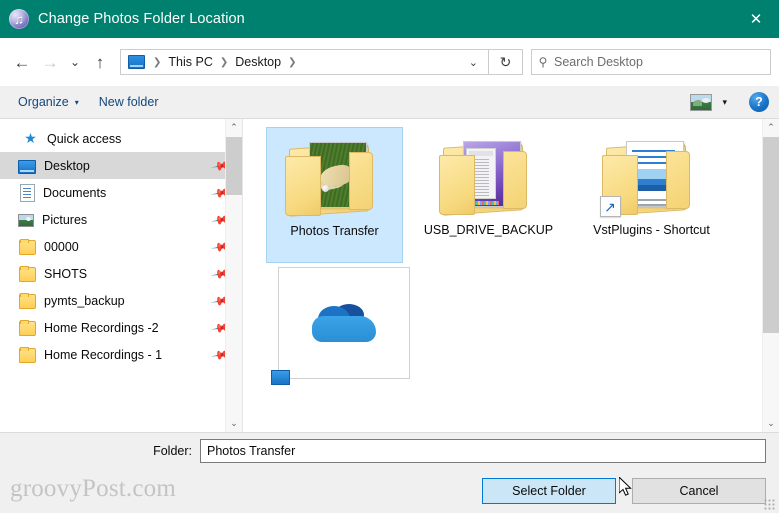 The width and height of the screenshot is (779, 513). I want to click on command-toolbar: Organize ▾ New folder ▾ ?, so click(389, 102).